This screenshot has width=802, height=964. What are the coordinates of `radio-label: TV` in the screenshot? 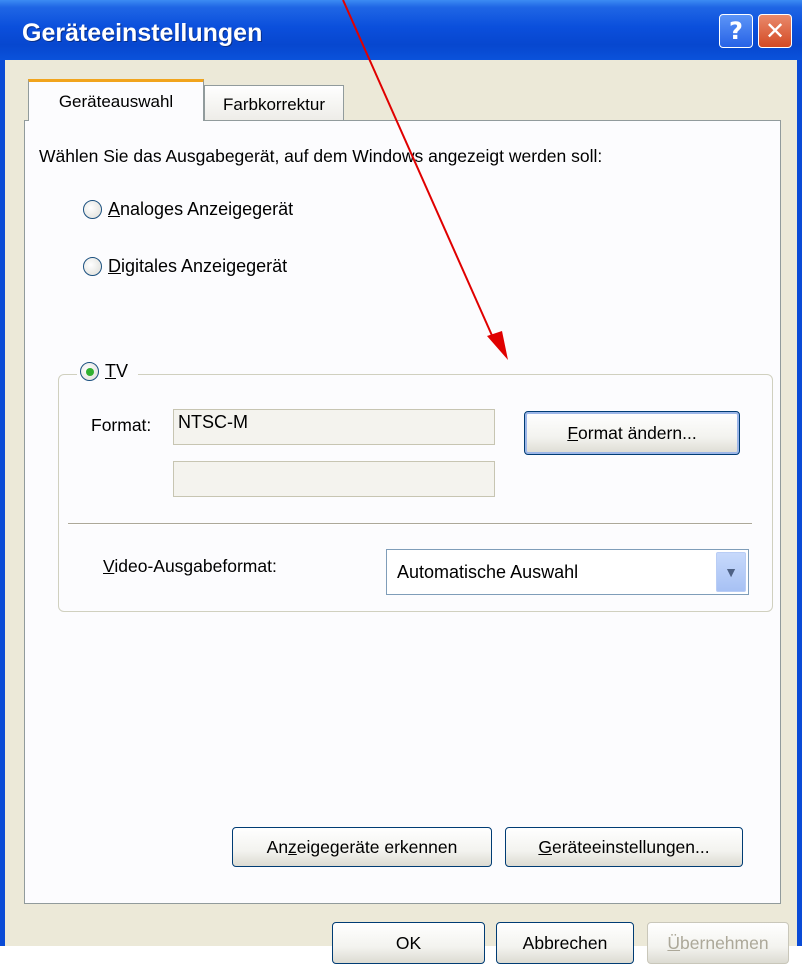 It's located at (117, 371).